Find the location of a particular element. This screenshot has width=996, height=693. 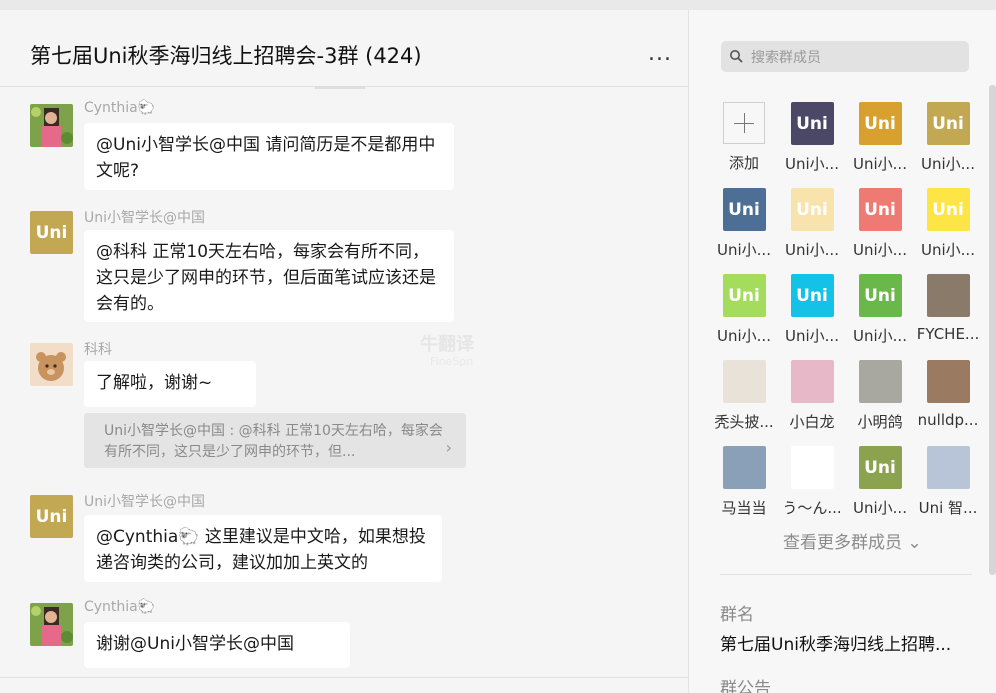

chevron-right-icon: › is located at coordinates (448, 447).